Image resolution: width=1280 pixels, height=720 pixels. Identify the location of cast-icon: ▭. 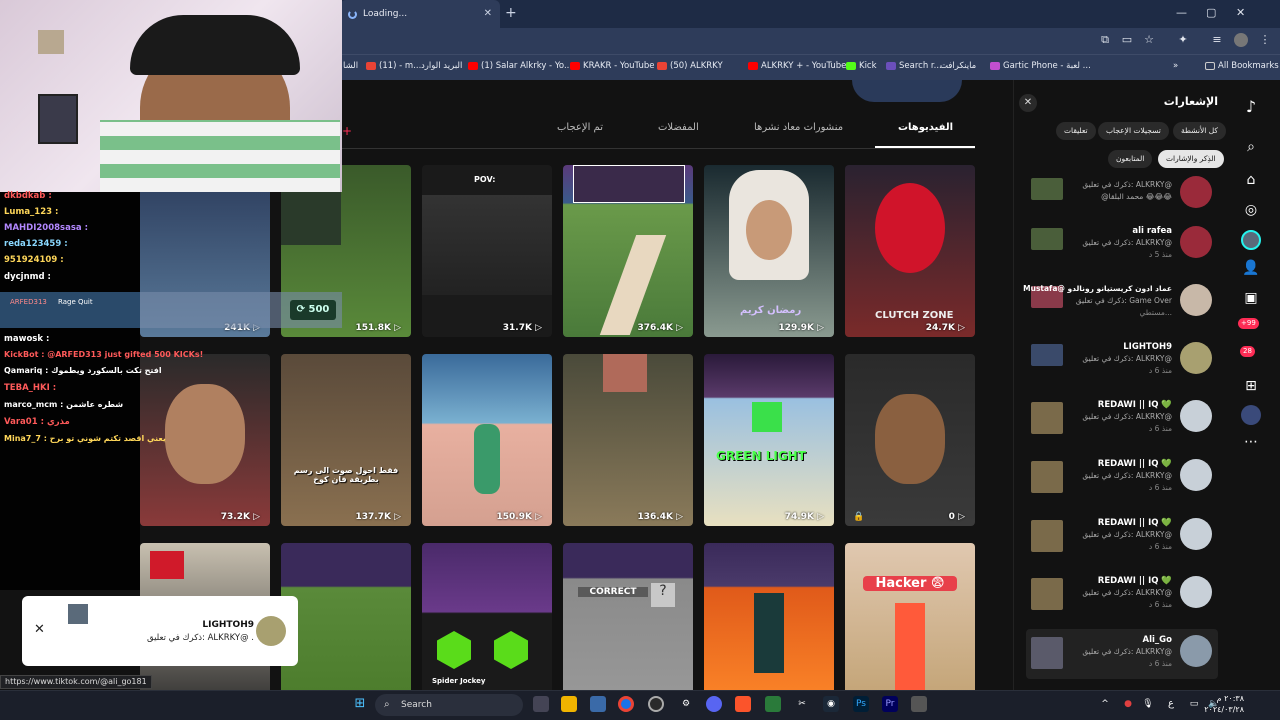
(1127, 40).